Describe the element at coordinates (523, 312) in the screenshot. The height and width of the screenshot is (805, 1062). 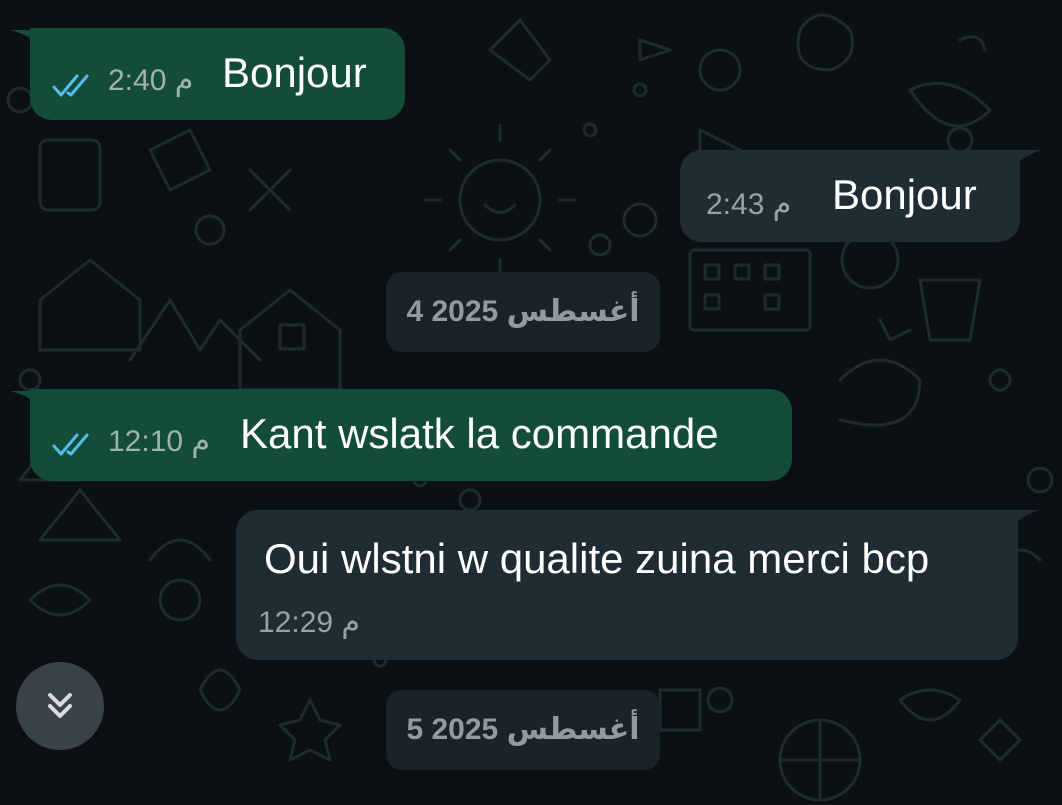
I see `date-separator: 4 أغسطس 2025` at that location.